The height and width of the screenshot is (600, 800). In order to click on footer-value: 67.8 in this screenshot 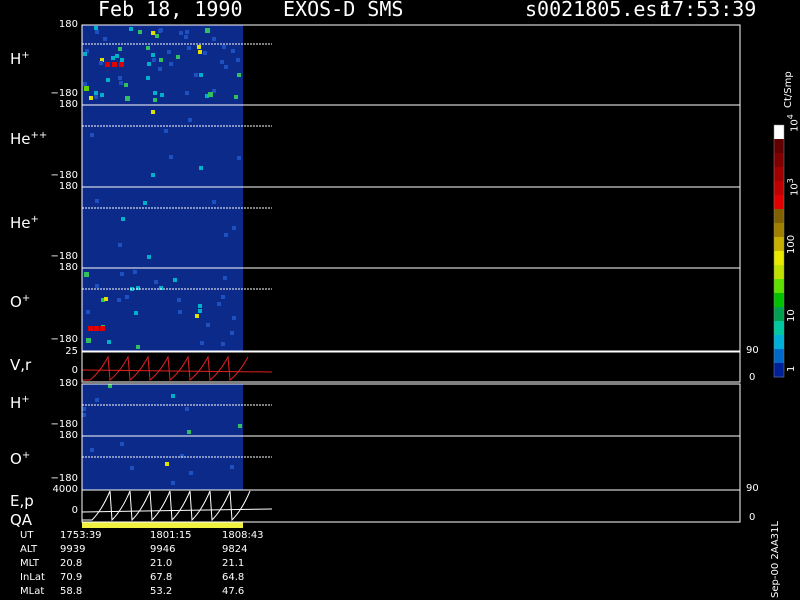, I will do `click(161, 577)`.